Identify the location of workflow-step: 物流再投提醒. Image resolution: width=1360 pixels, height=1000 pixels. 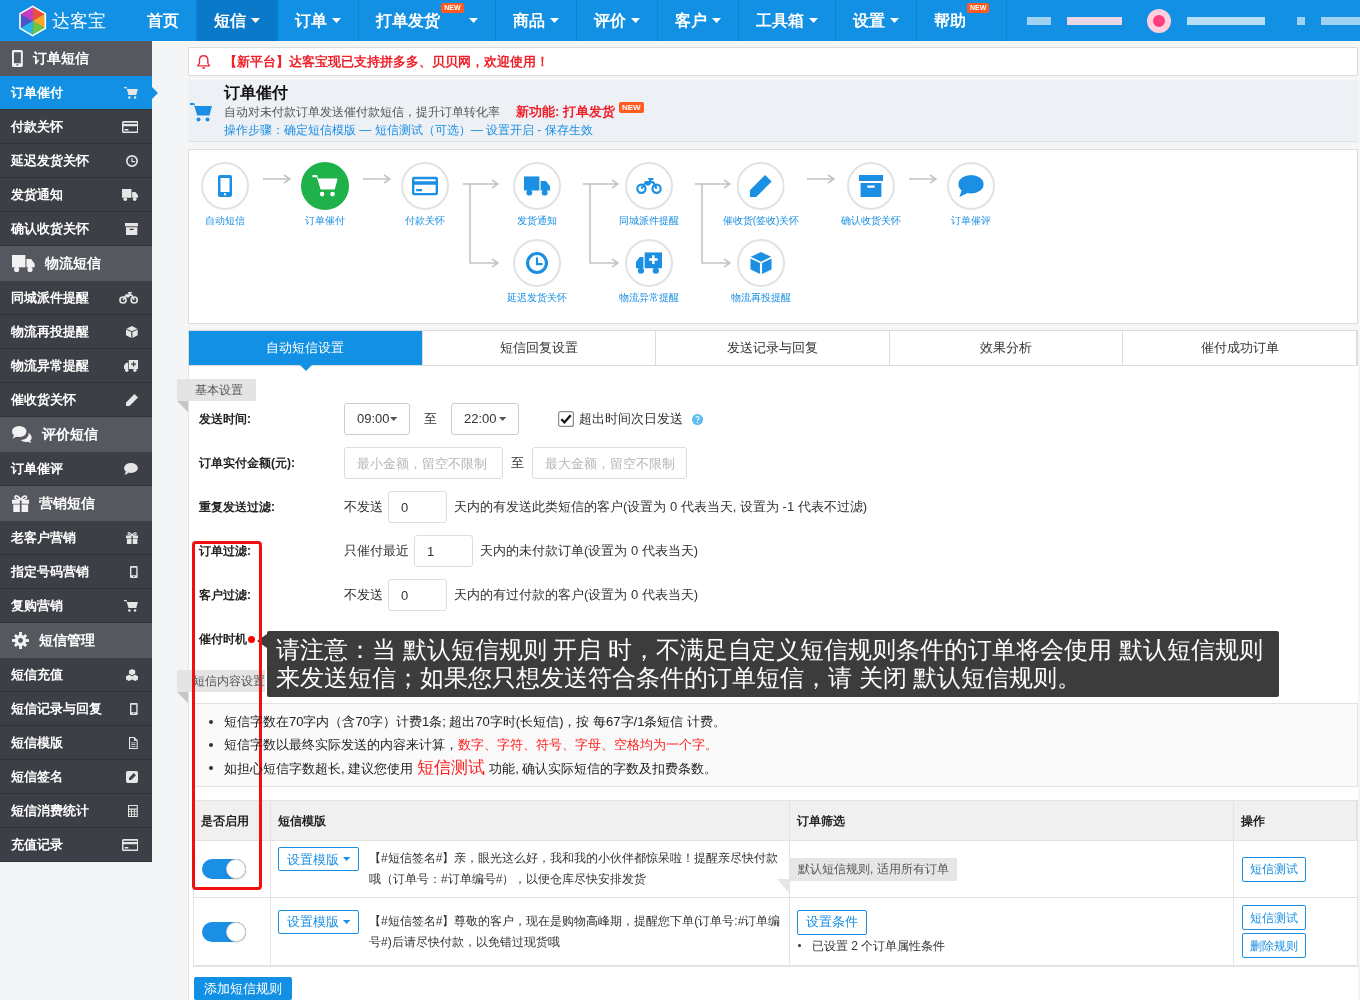
(761, 271).